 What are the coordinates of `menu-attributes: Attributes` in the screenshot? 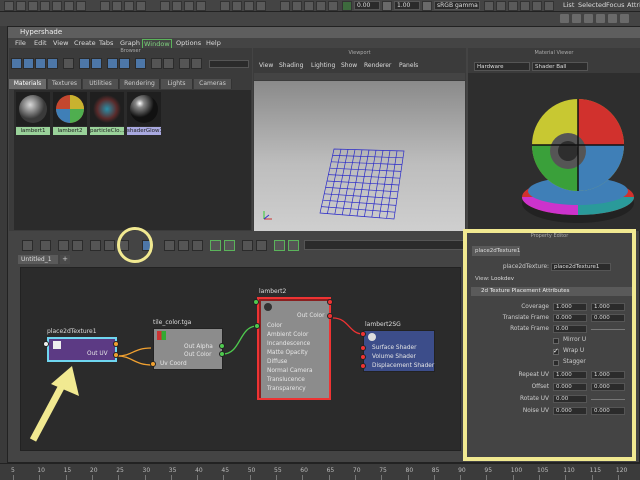 It's located at (633, 5).